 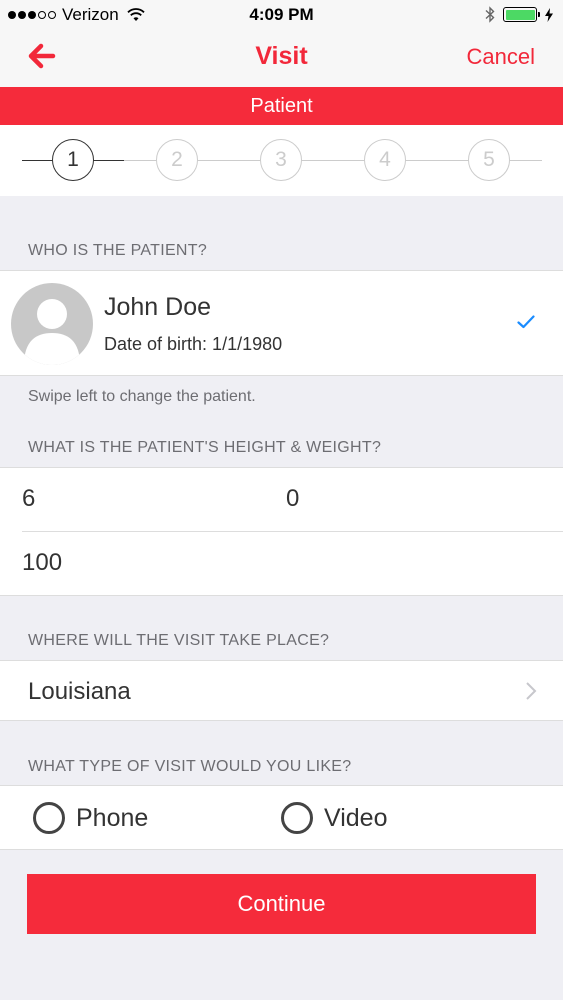 I want to click on visit-type-card: Phone Video, so click(x=281, y=817).